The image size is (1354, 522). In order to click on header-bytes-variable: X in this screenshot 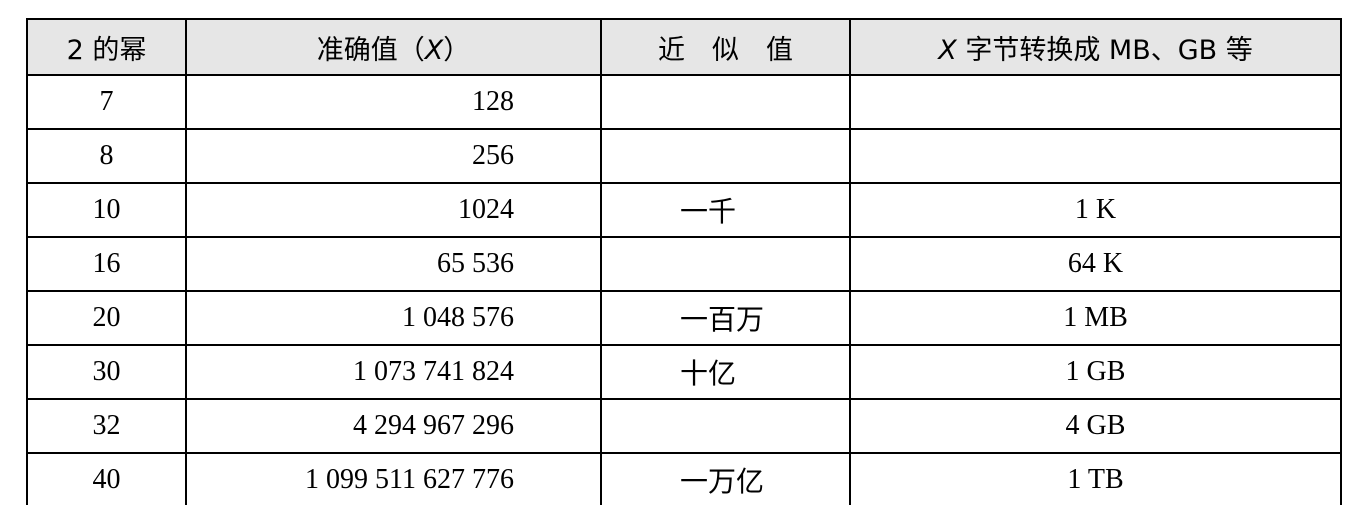, I will do `click(947, 50)`.